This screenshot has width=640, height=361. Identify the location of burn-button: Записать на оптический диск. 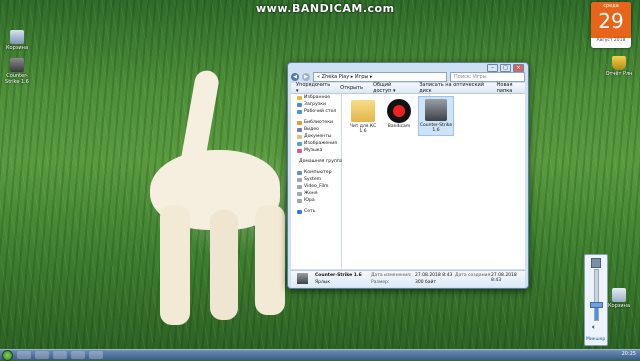
(452, 88).